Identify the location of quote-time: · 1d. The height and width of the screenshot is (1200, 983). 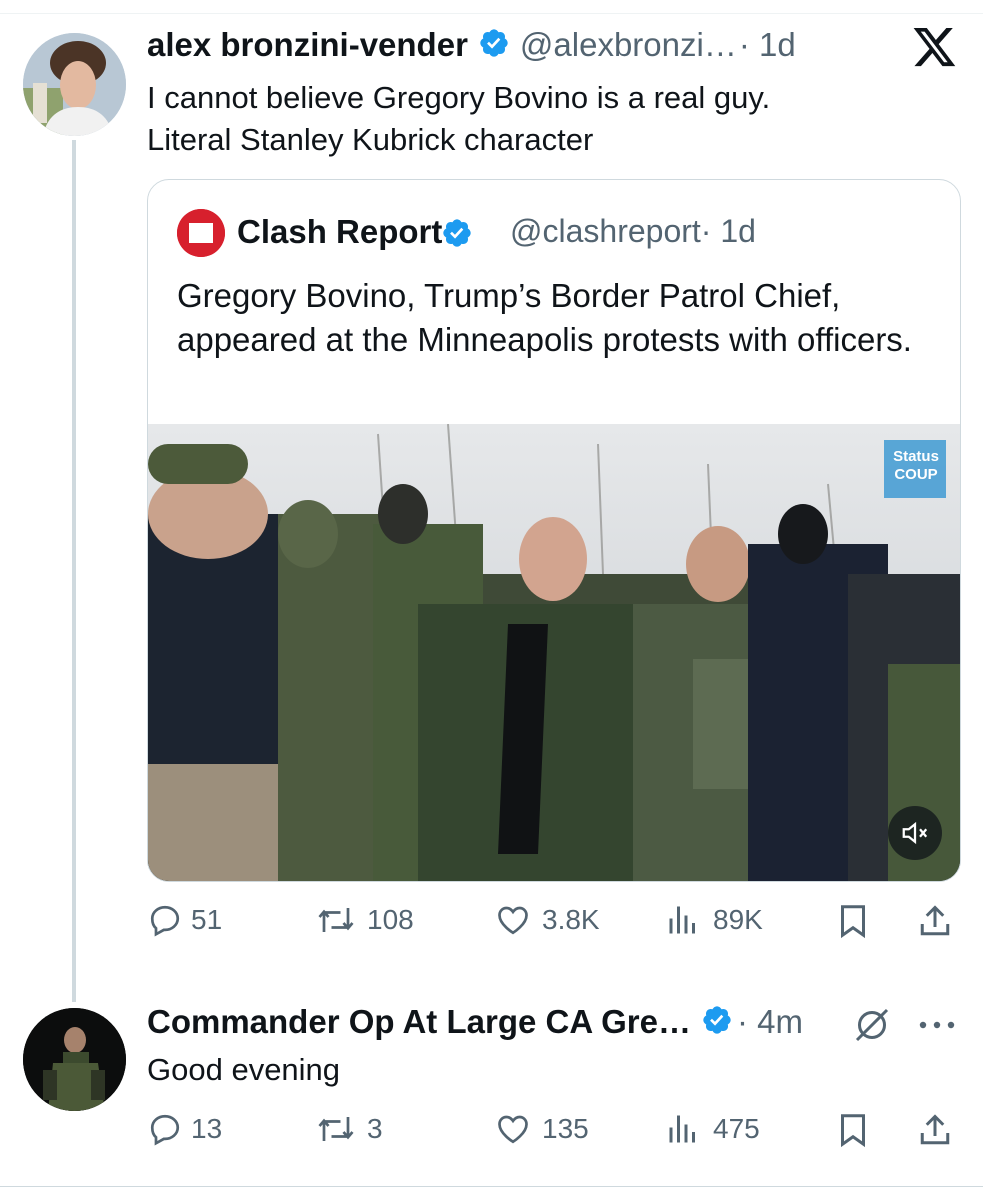
(728, 231).